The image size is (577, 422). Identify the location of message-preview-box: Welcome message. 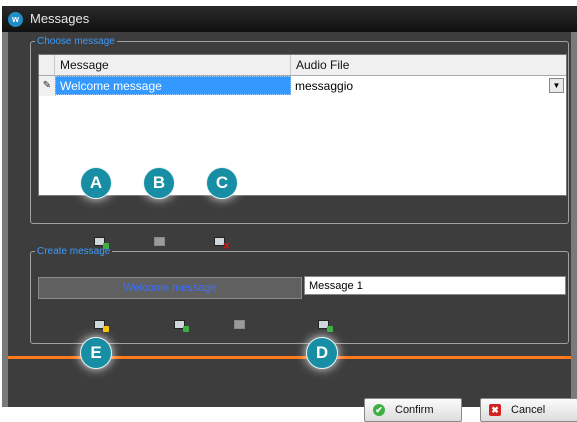
(170, 288).